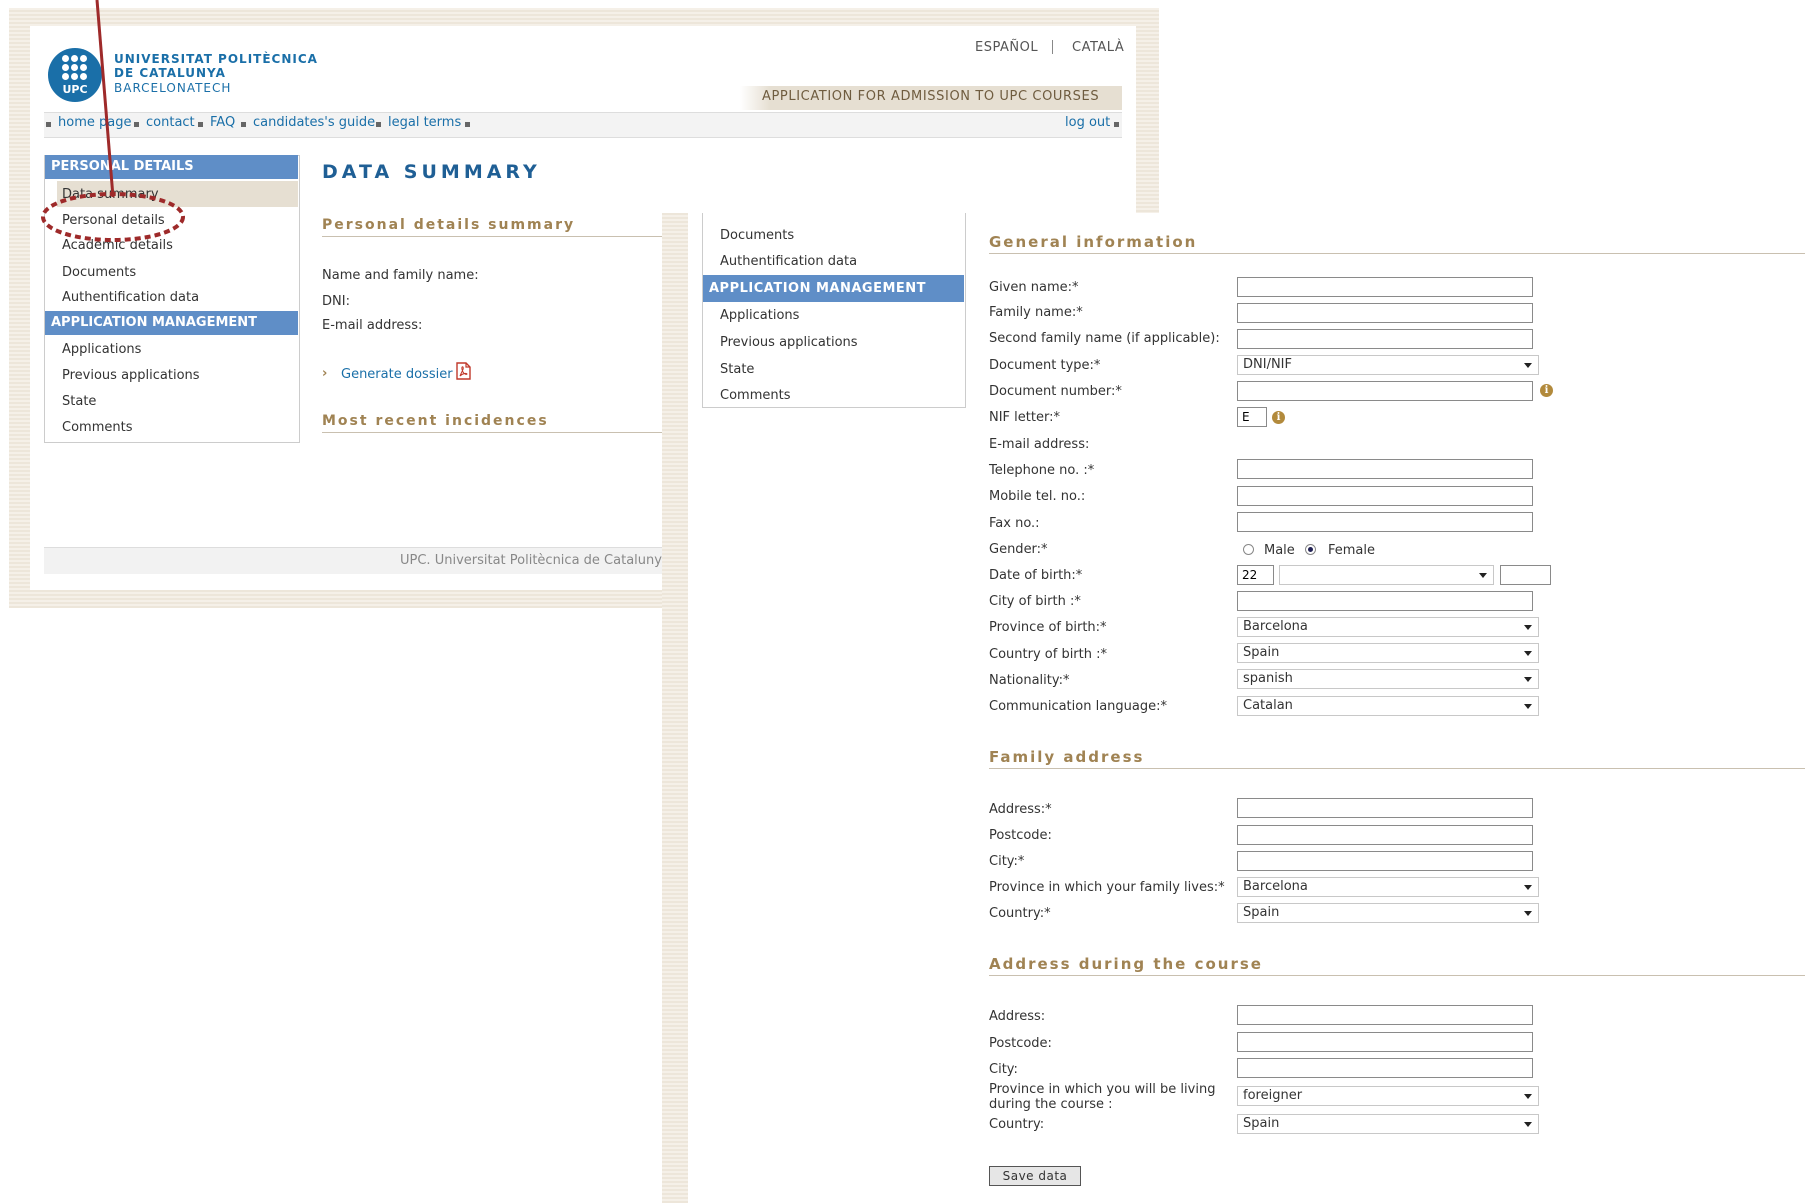 The height and width of the screenshot is (1203, 1805). I want to click on city-of-birth-input, so click(1385, 601).